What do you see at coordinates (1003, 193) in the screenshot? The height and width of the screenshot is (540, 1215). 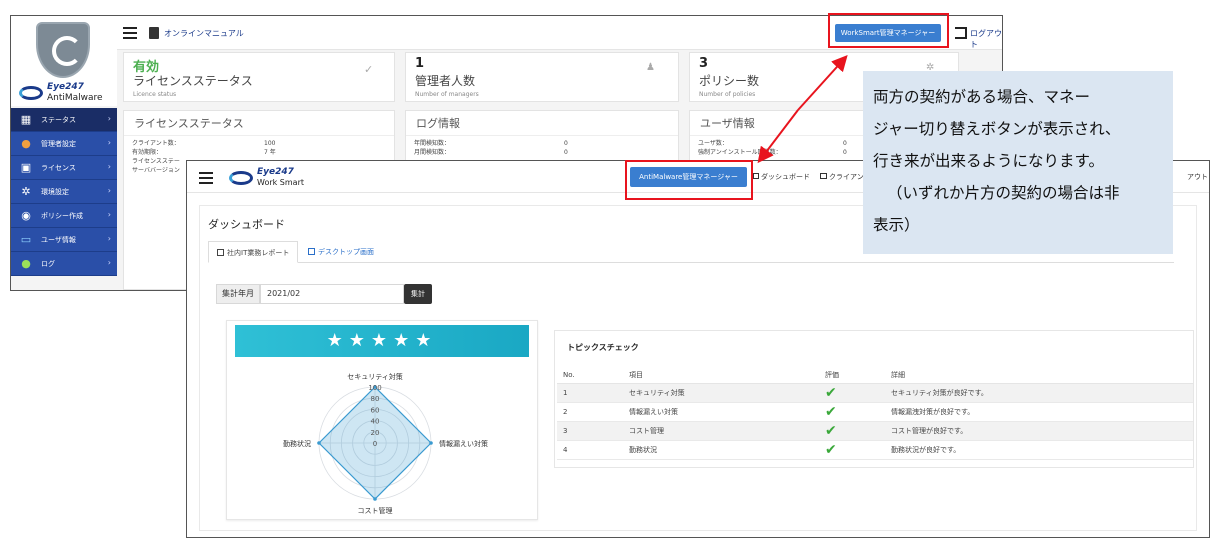 I see `callout-line: （いずれか片方の契約の場合は非` at bounding box center [1003, 193].